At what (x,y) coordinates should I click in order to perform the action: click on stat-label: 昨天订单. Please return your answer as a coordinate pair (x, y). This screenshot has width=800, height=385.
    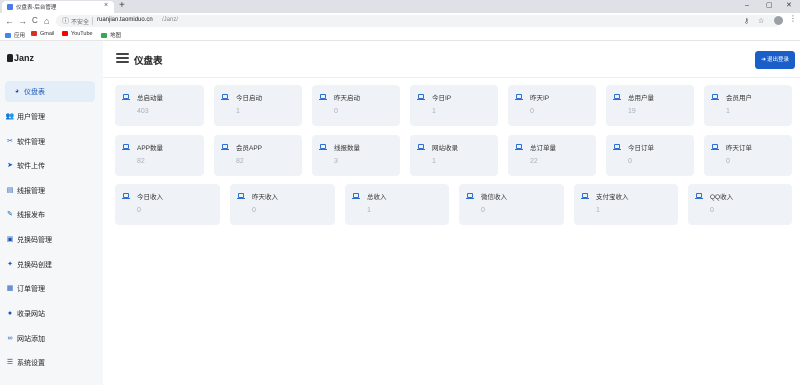
    Looking at the image, I should click on (739, 148).